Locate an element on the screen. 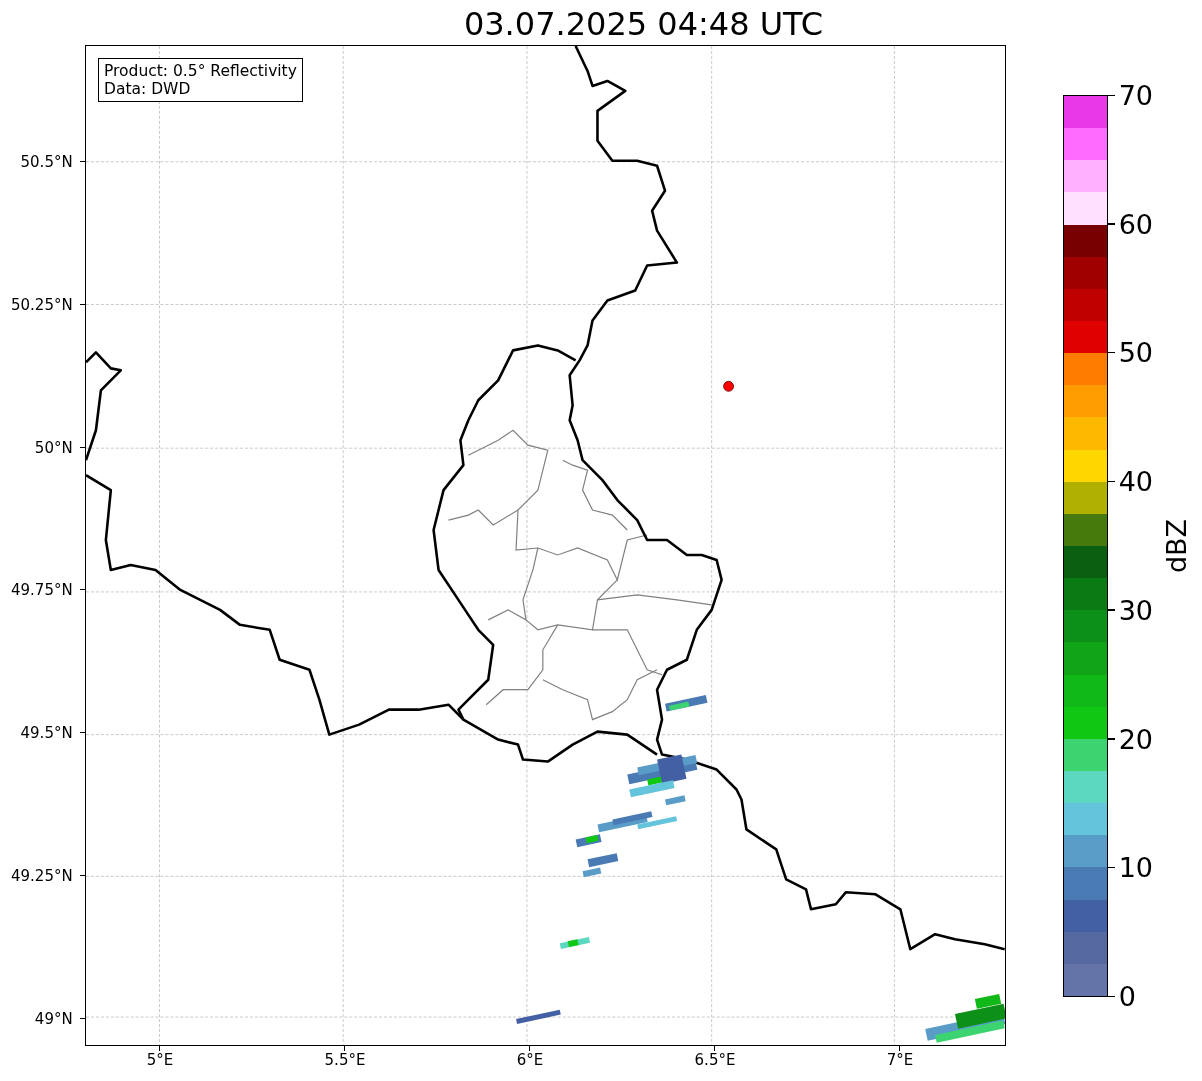  latitude-label: 50.5°N is located at coordinates (46, 162).